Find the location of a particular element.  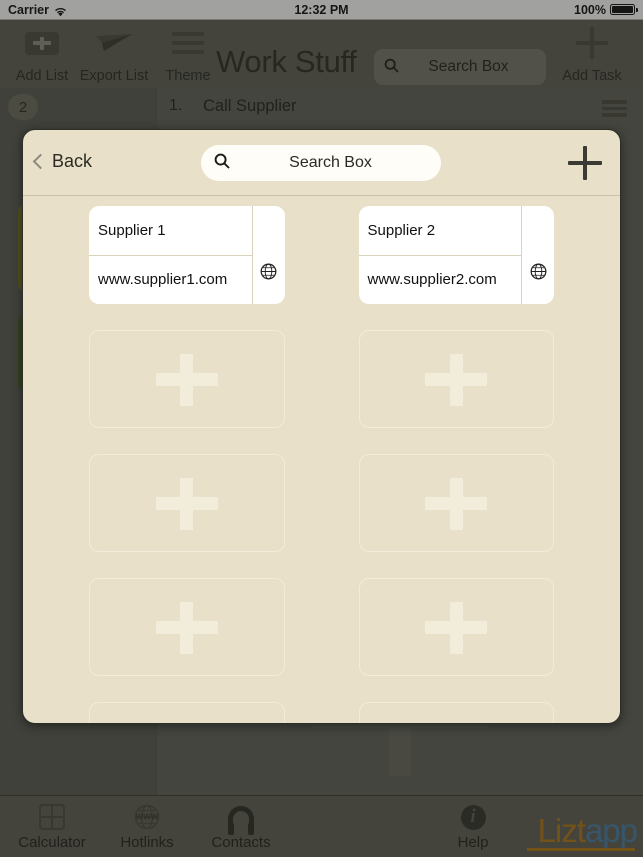

hotlink-card: Supplier 1 www.supplier1.com is located at coordinates (187, 255).